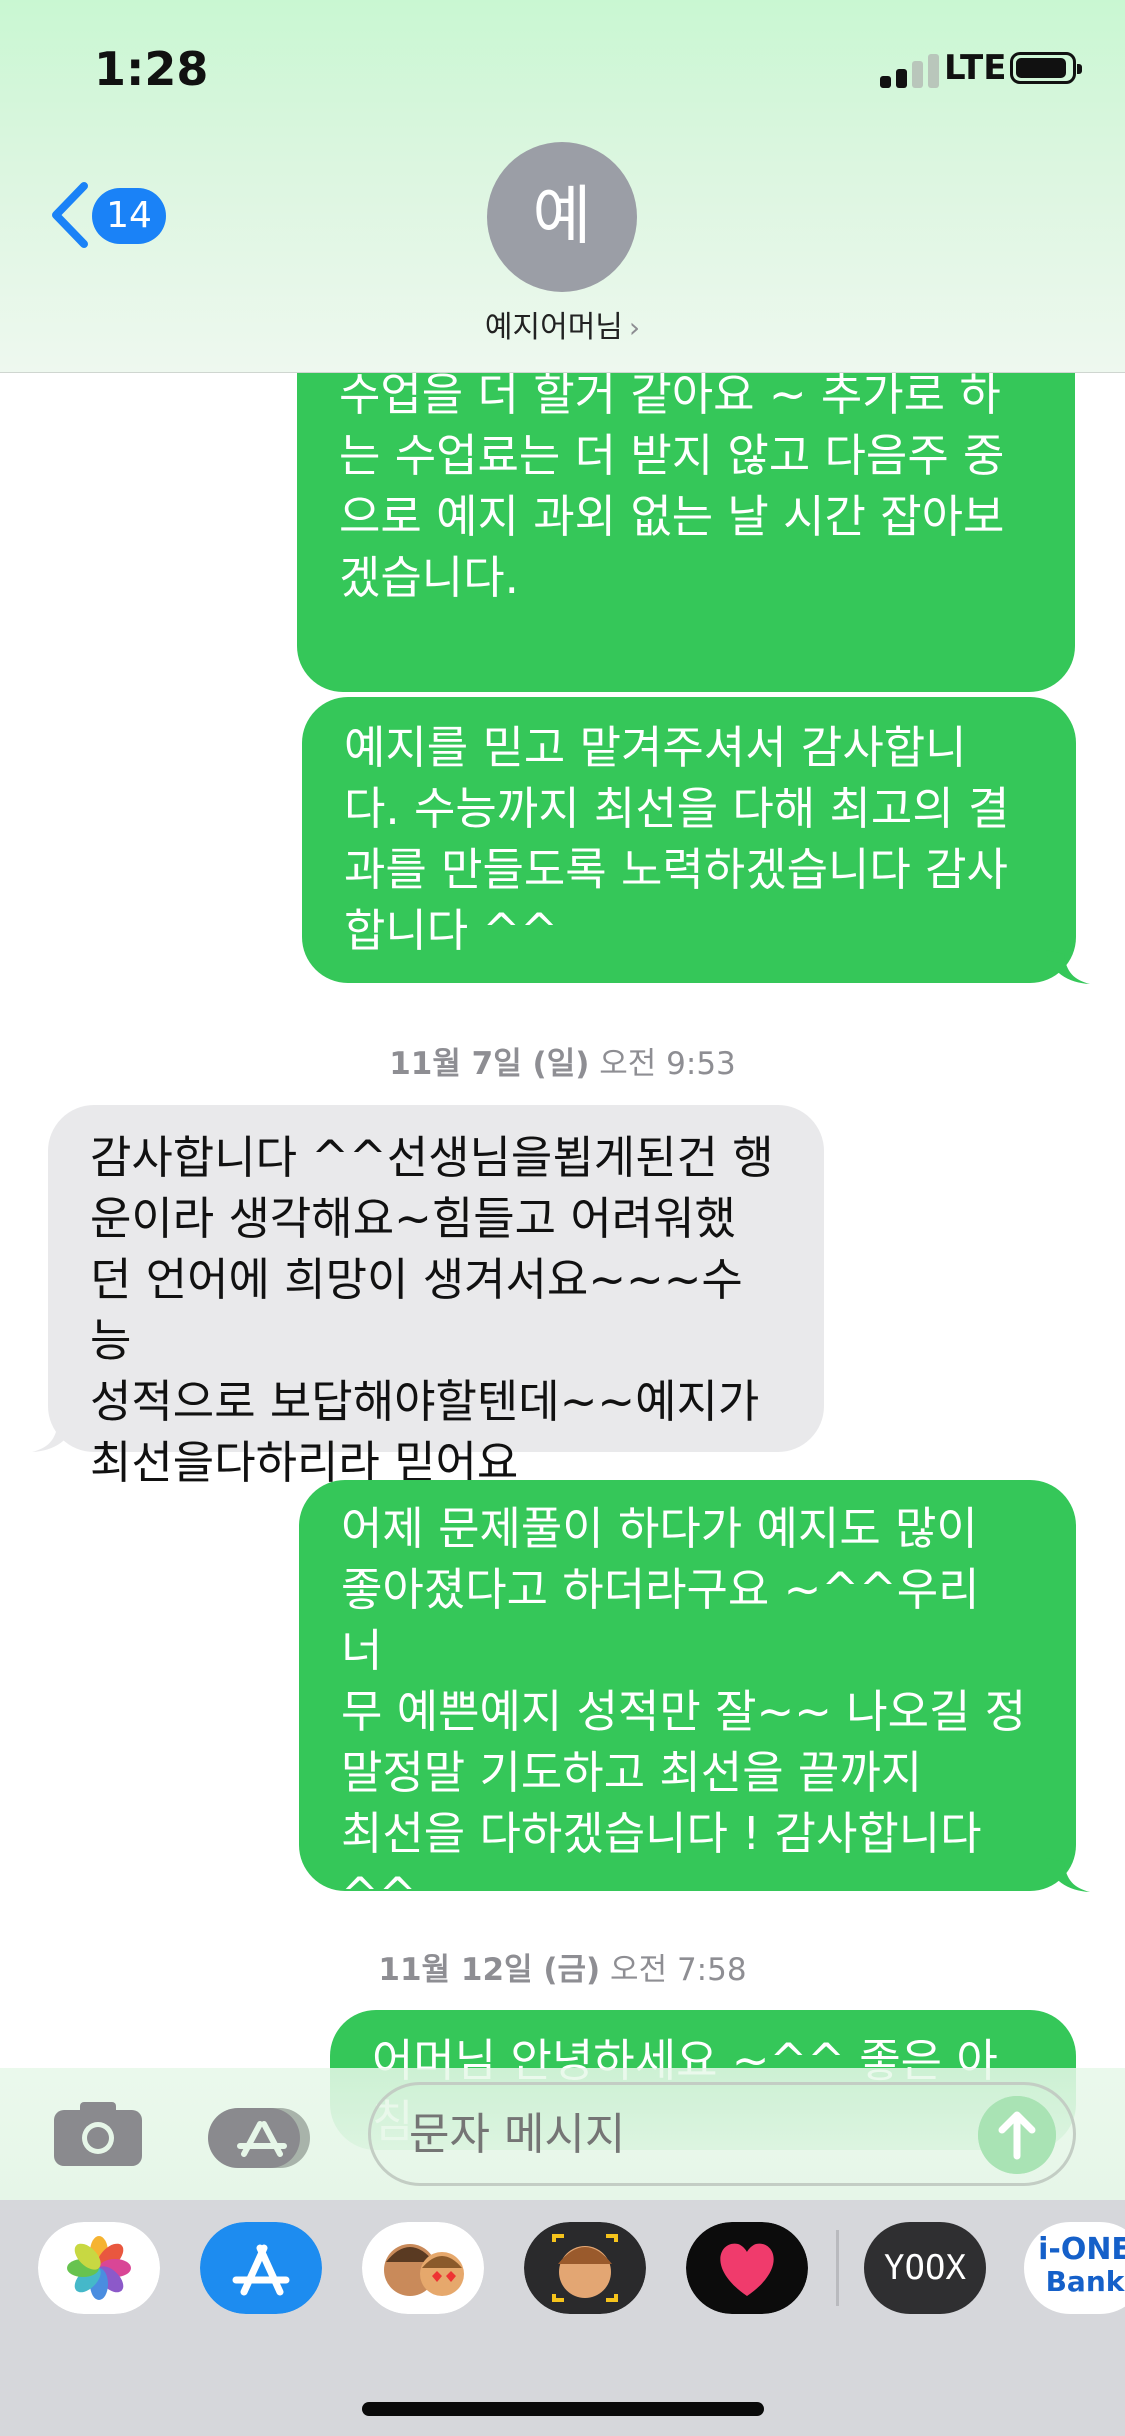  I want to click on unread-count-badge: 14, so click(129, 216).